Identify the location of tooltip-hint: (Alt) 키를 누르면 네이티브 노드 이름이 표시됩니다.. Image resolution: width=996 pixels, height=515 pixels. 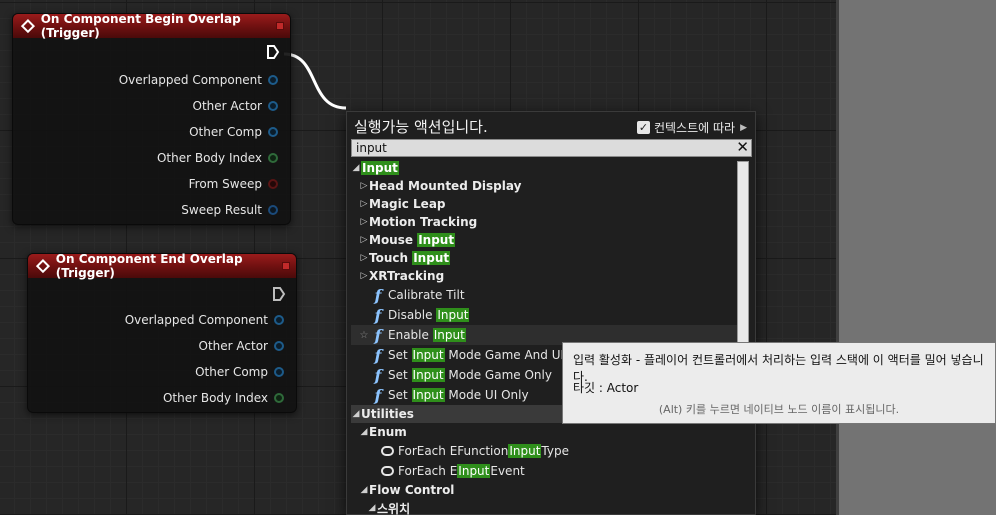
(779, 409).